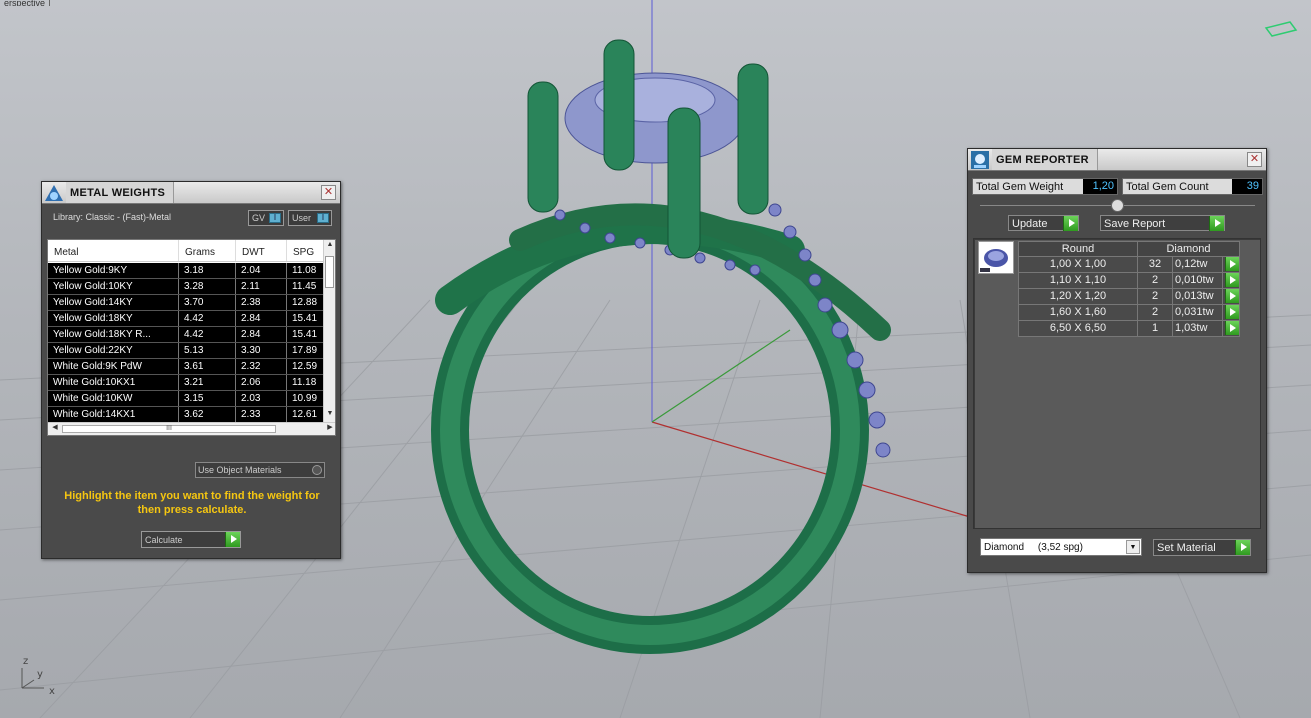  Describe the element at coordinates (186, 271) in the screenshot. I see `table-row: Yellow Gold:9KY 3.18 2.04 11.08` at that location.